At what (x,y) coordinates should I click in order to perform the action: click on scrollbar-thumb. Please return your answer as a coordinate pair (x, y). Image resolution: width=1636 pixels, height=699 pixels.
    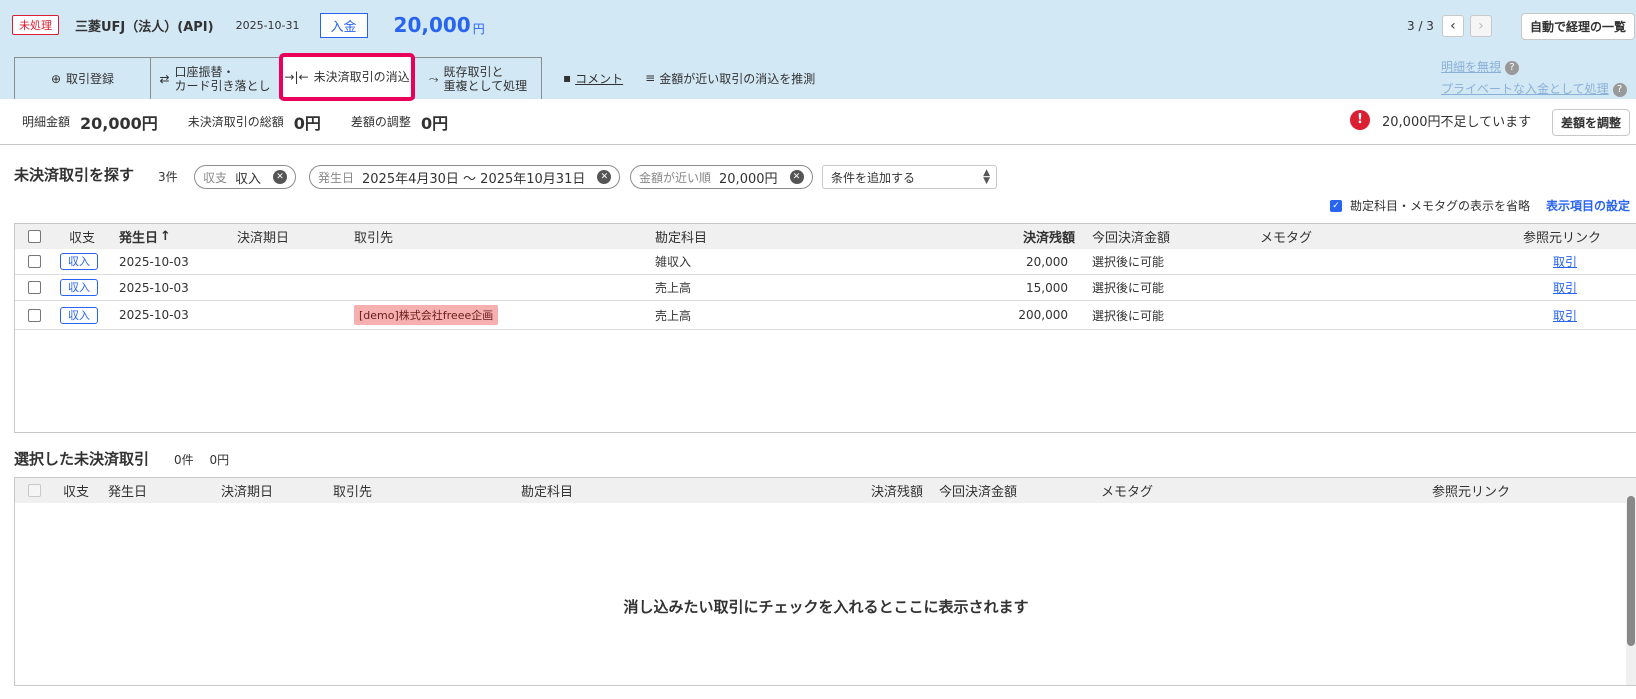
    Looking at the image, I should click on (1631, 571).